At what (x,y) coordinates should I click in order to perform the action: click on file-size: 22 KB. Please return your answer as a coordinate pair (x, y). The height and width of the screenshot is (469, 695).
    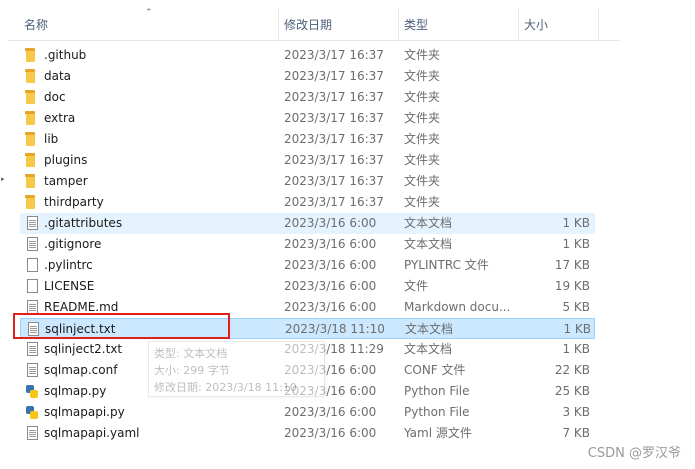
    Looking at the image, I should click on (572, 370).